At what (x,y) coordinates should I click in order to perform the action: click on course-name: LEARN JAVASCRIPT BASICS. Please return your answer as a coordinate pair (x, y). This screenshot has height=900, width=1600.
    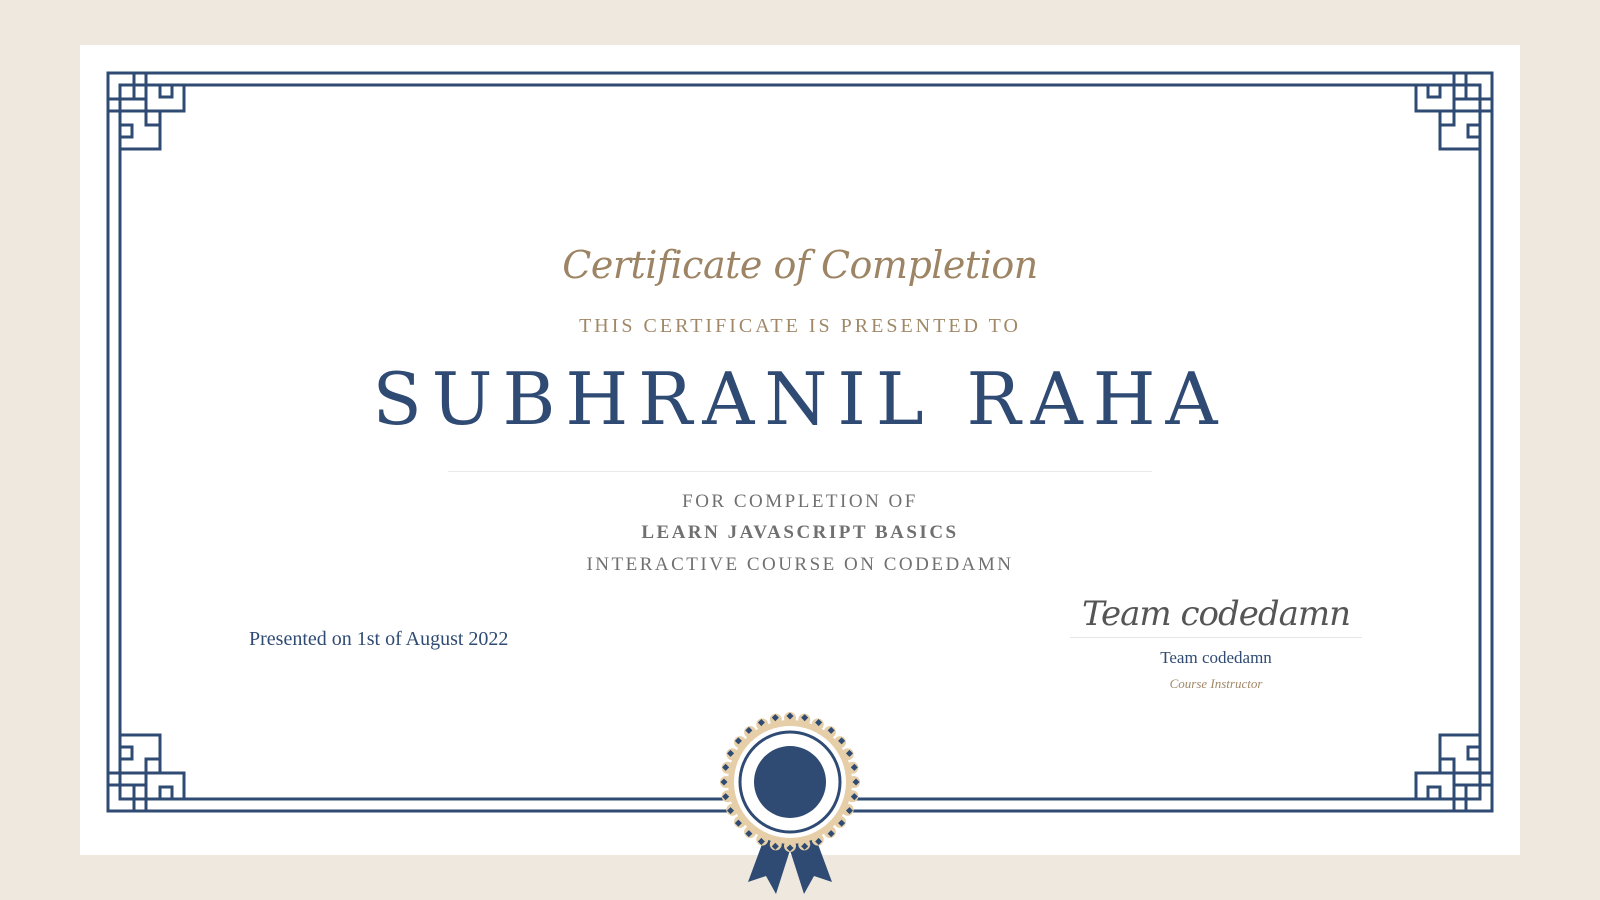
    Looking at the image, I should click on (800, 532).